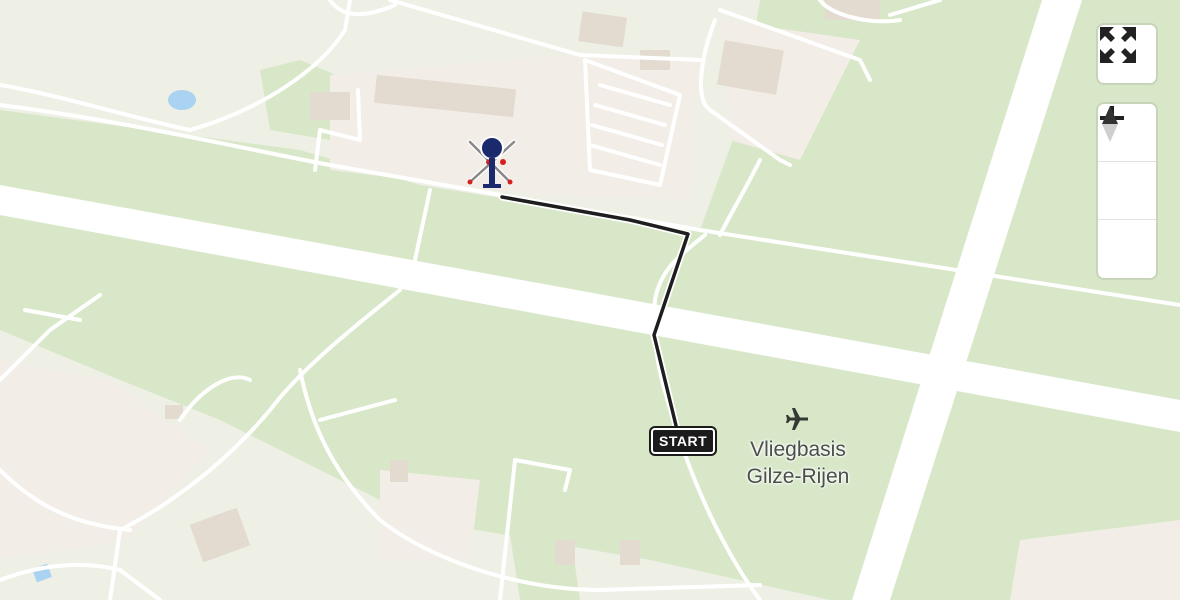  Describe the element at coordinates (1118, 45) in the screenshot. I see `fullscreen-icon` at that location.